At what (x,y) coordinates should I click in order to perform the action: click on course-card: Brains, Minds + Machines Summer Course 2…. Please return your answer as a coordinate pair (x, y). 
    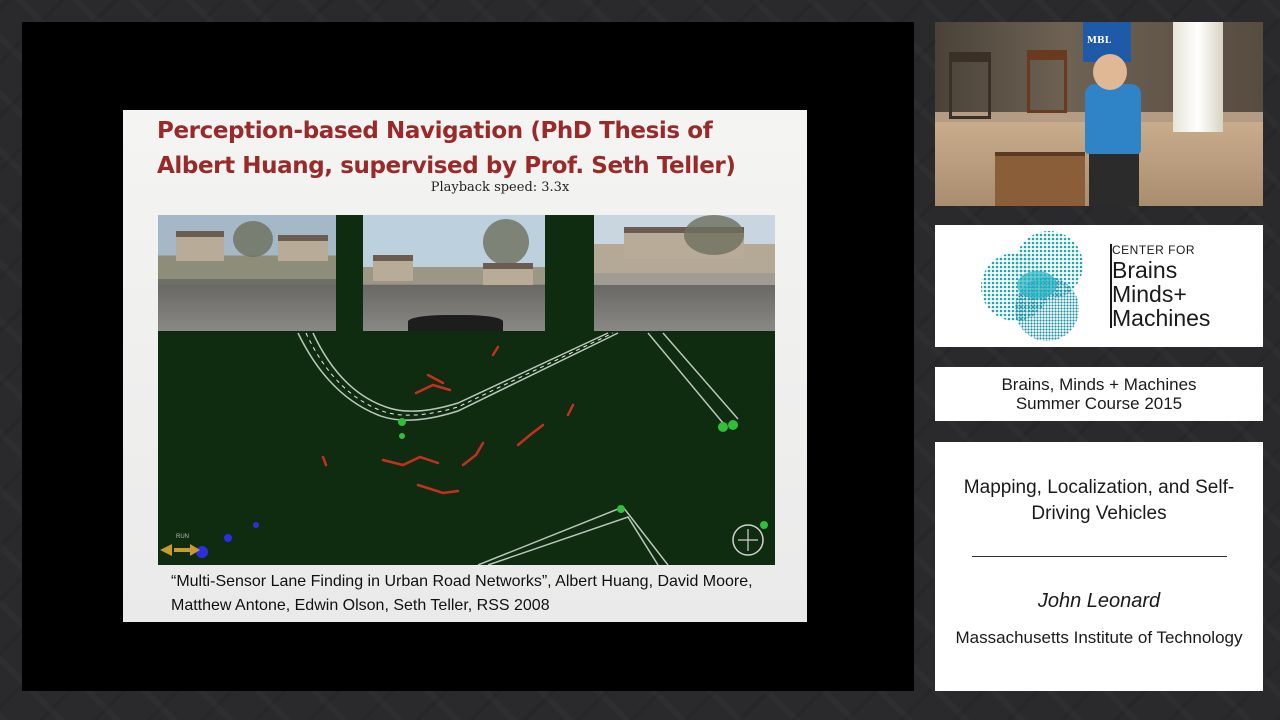
    Looking at the image, I should click on (1099, 394).